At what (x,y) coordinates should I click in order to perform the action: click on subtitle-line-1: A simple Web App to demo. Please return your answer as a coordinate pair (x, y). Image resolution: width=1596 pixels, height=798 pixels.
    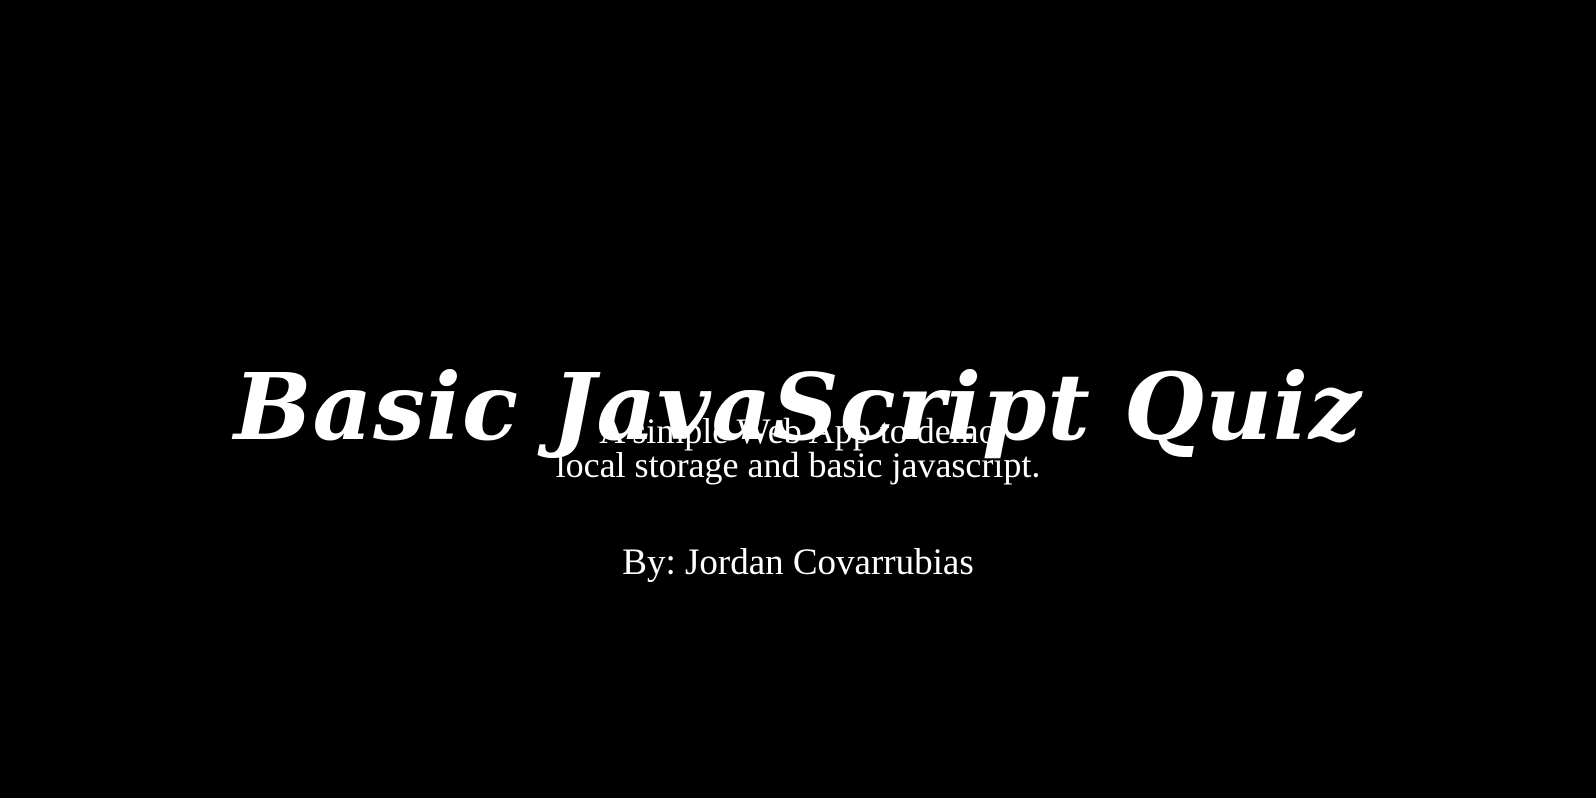
    Looking at the image, I should click on (798, 431).